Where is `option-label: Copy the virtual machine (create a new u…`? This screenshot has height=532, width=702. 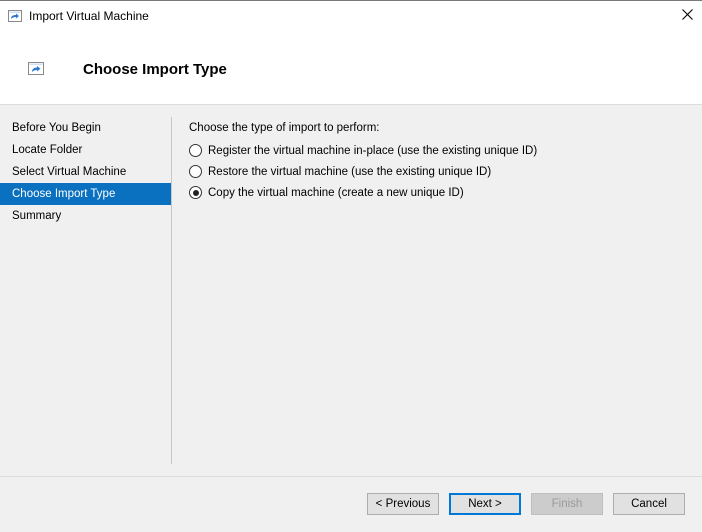
option-label: Copy the virtual machine (create a new u… is located at coordinates (336, 192).